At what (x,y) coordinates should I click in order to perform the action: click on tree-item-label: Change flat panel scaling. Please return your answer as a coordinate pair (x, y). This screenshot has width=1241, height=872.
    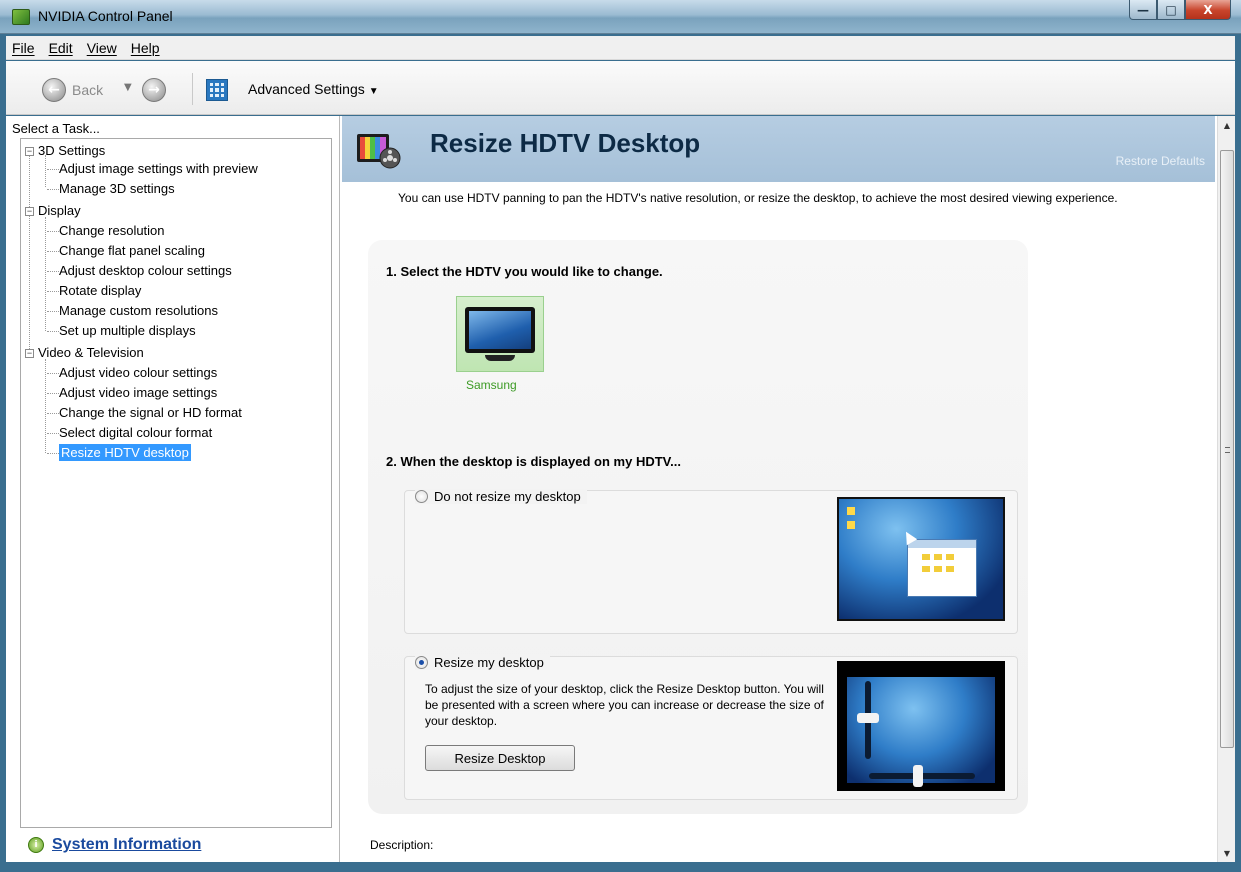
    Looking at the image, I should click on (132, 250).